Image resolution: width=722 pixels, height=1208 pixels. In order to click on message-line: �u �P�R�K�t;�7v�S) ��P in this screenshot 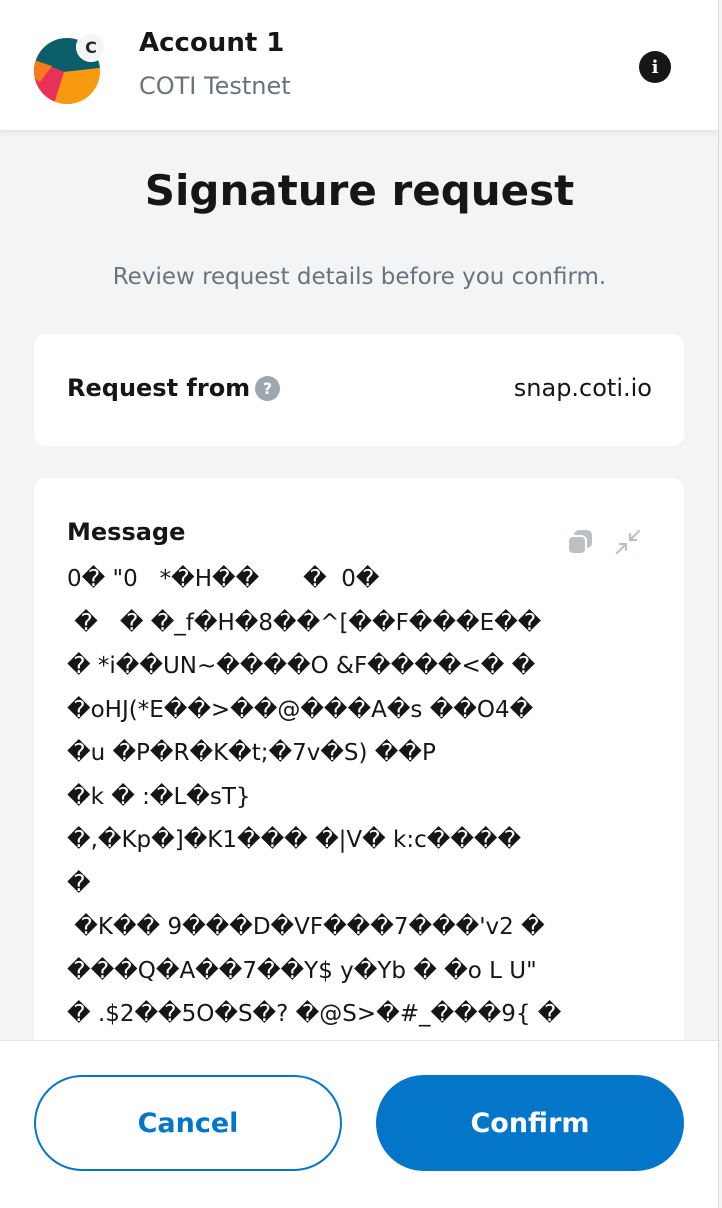, I will do `click(251, 753)`.